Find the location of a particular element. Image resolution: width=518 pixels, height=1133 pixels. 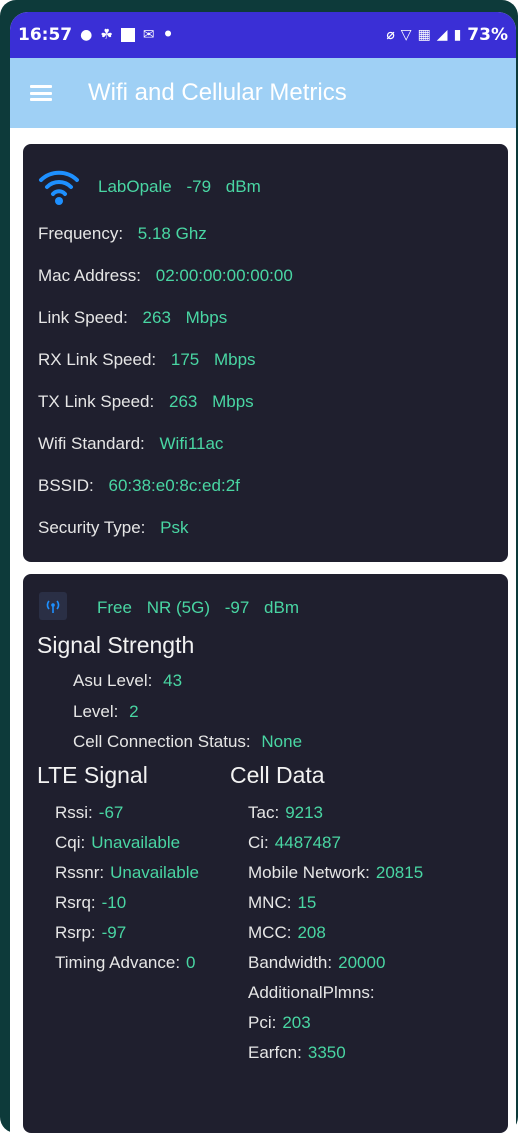

wifi-row-label: TX Link Speed: is located at coordinates (96, 401).